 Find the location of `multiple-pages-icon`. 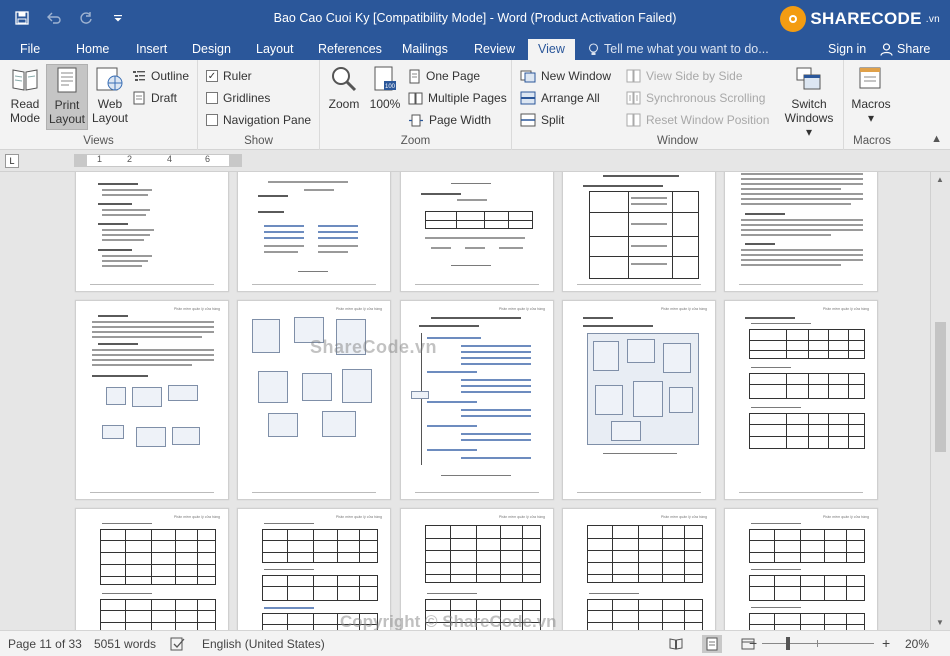

multiple-pages-icon is located at coordinates (415, 98).